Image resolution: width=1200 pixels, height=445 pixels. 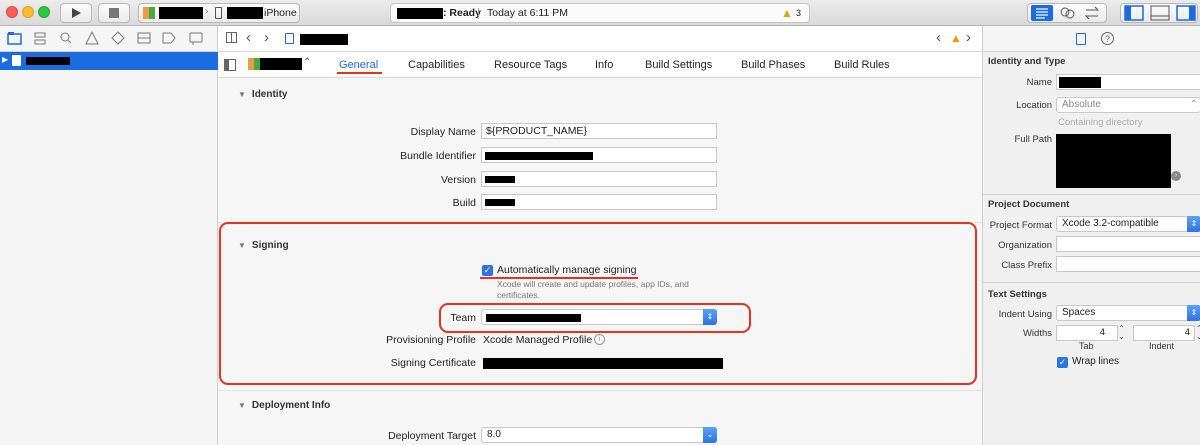 I want to click on indent-using-value: Spaces, so click(x=1079, y=312).